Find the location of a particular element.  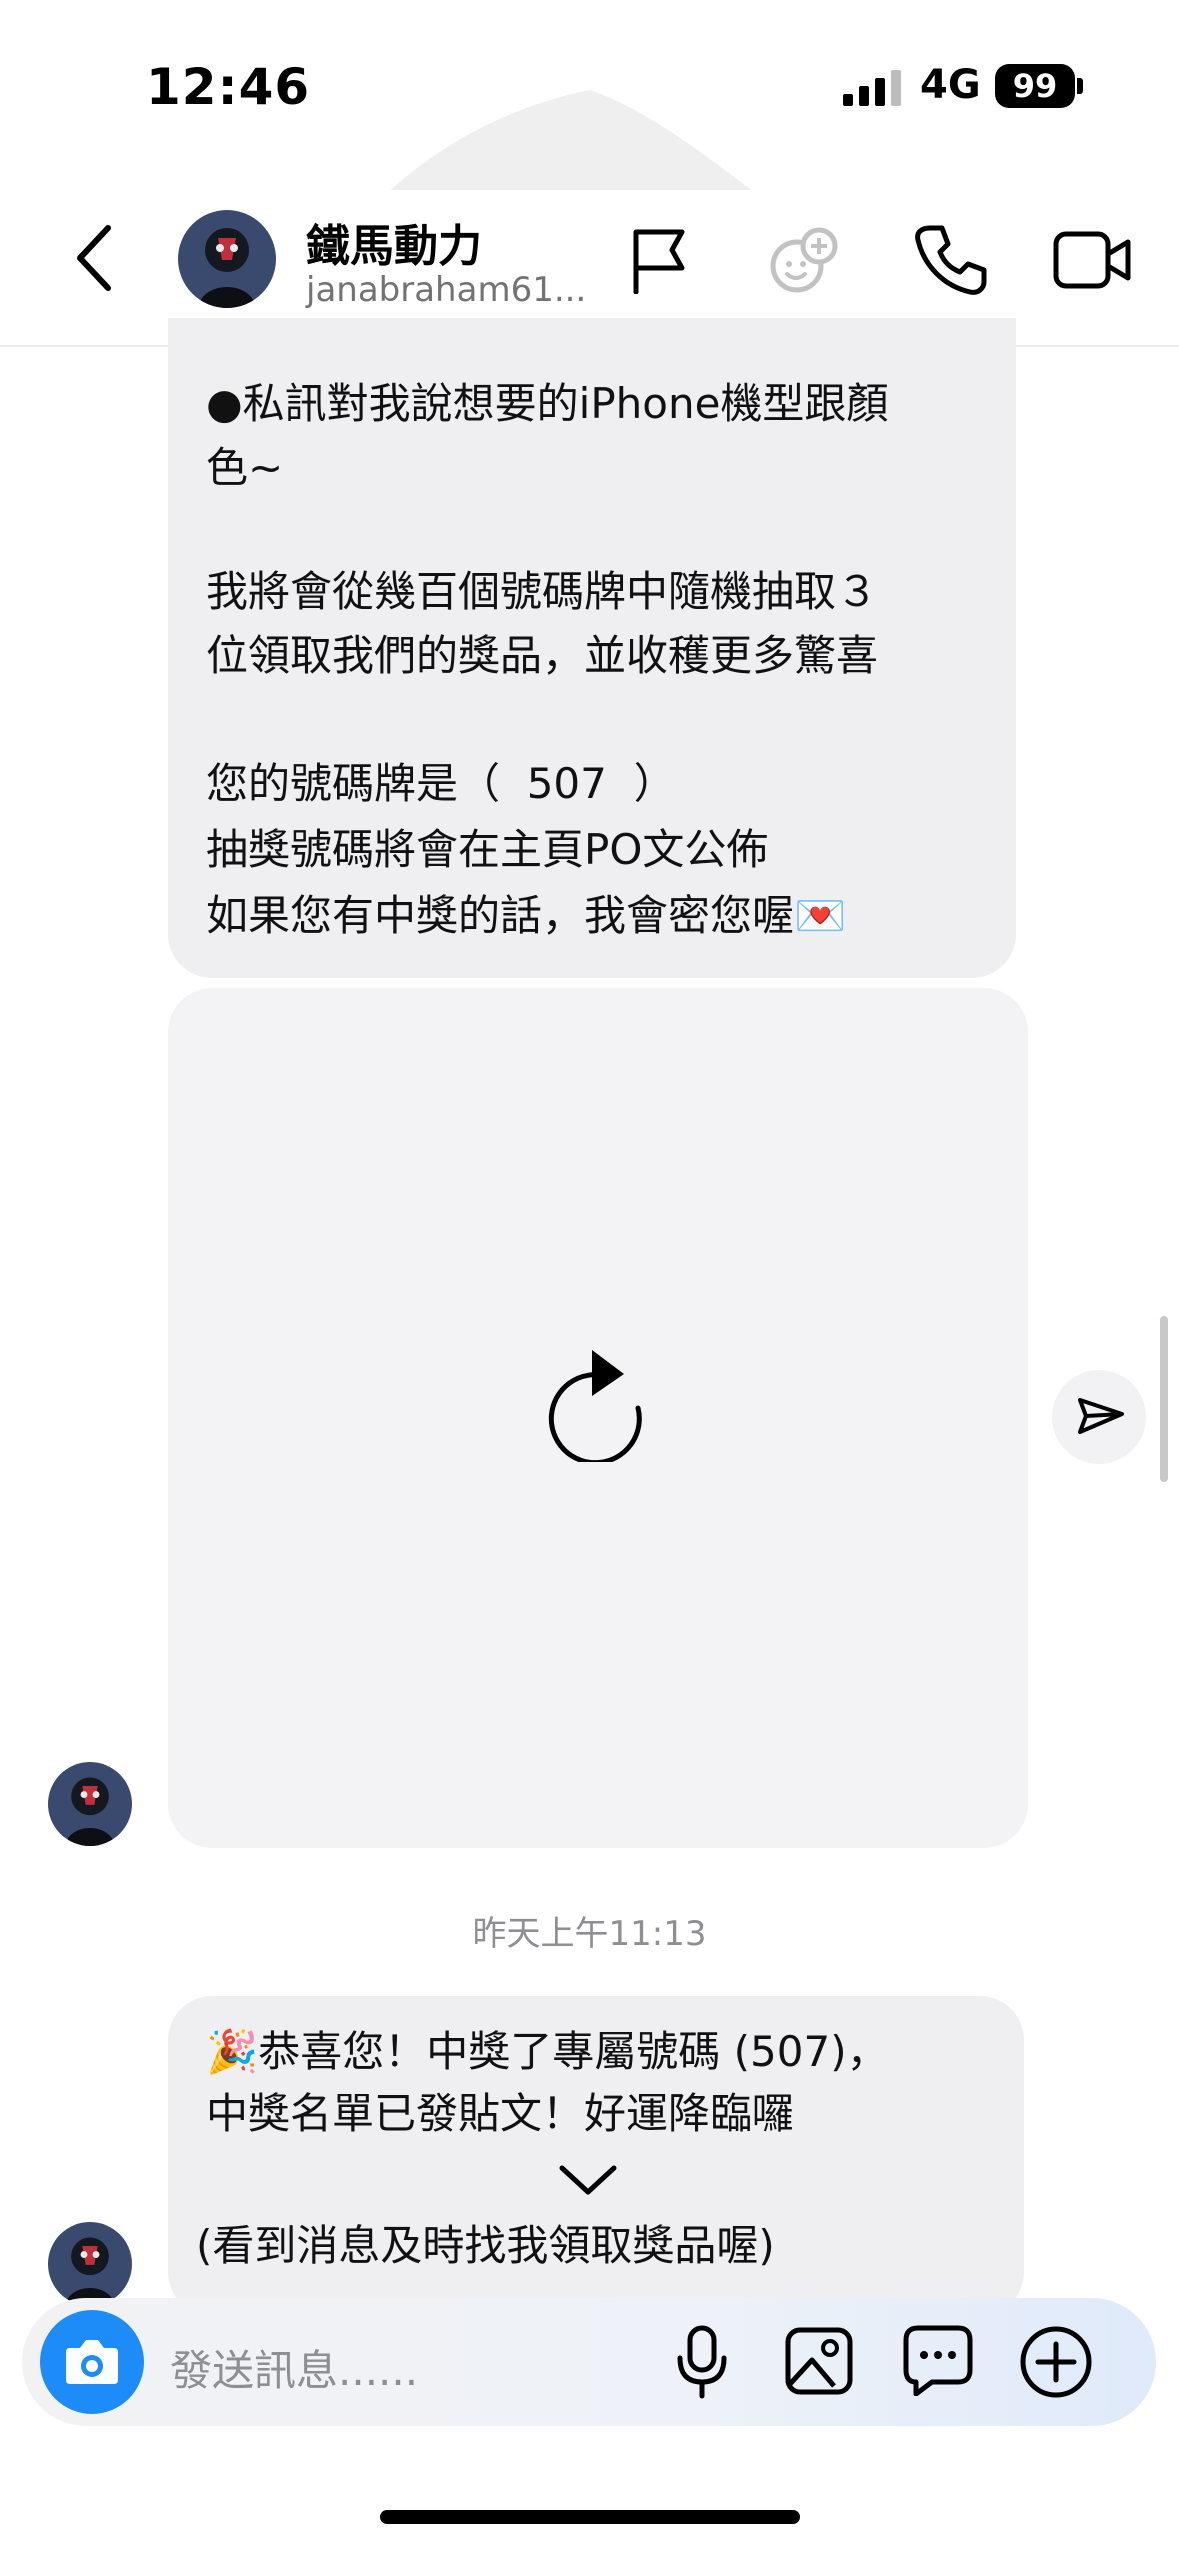

message-line: 我將會從幾百個號碼牌中隨機抽取３ is located at coordinates (542, 591).